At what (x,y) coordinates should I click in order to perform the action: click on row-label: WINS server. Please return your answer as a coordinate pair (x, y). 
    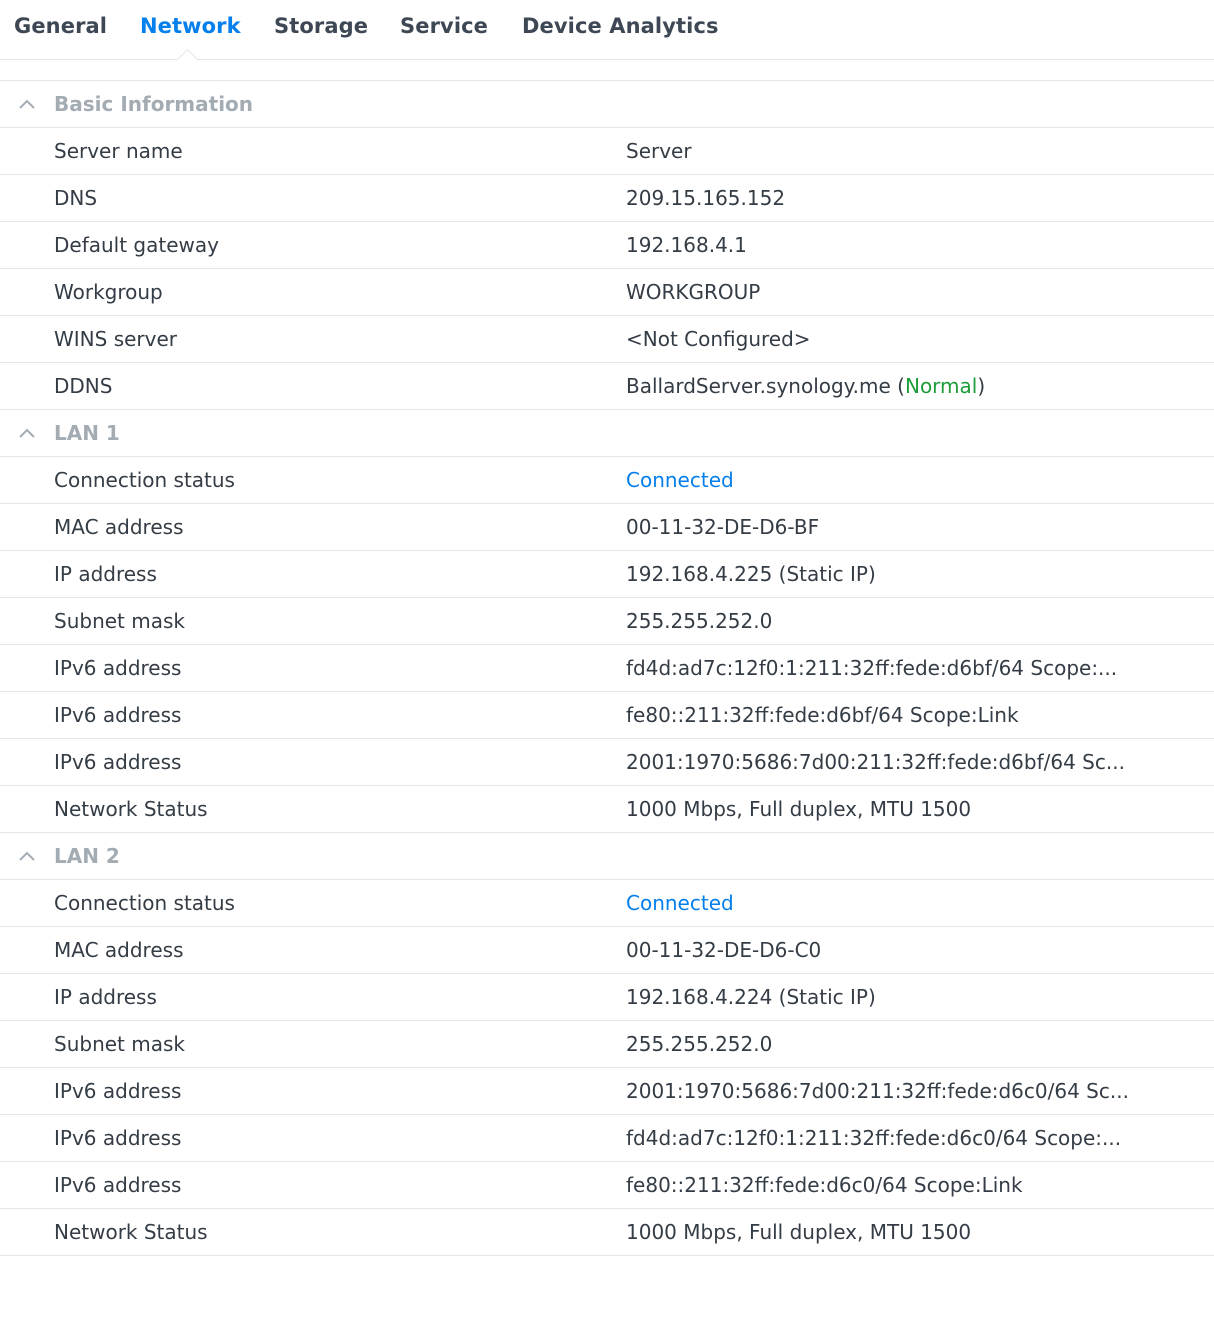
    Looking at the image, I should click on (115, 339).